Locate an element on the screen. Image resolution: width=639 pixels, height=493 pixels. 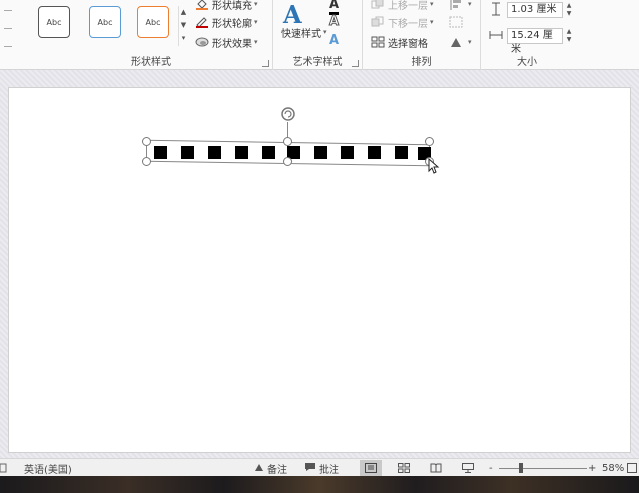
text-fill-icon: A is located at coordinates (334, 7).